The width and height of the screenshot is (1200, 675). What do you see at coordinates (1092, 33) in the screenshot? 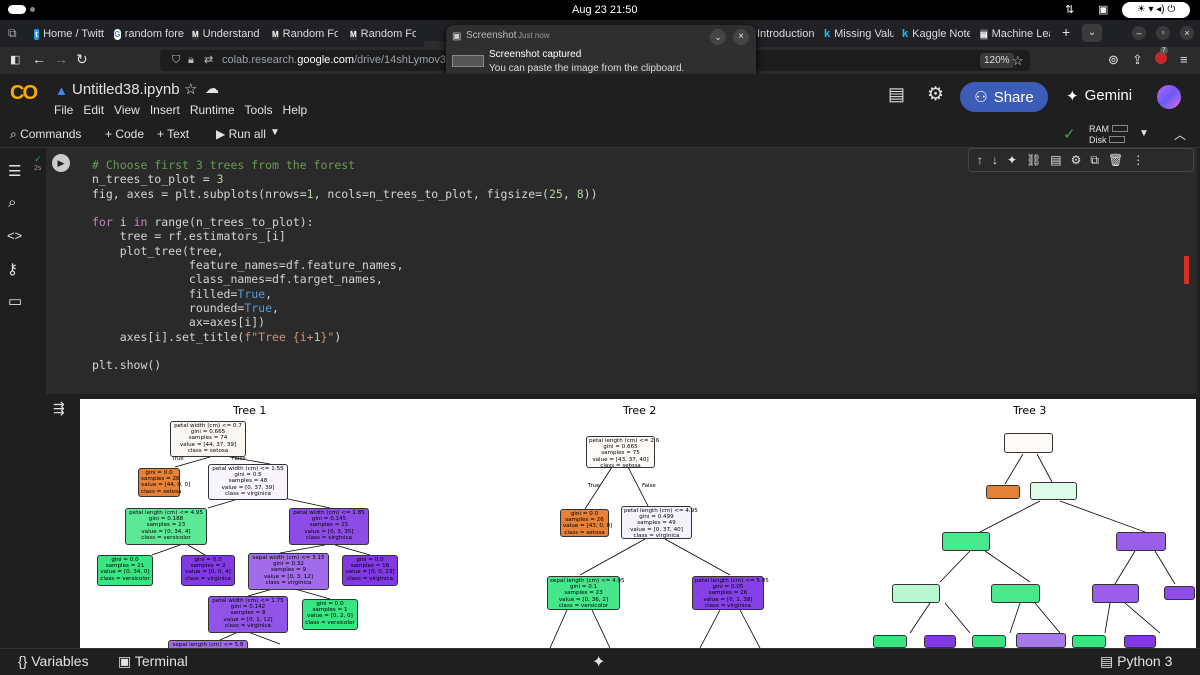
I see `tab-list-icon: ⌄` at bounding box center [1092, 33].